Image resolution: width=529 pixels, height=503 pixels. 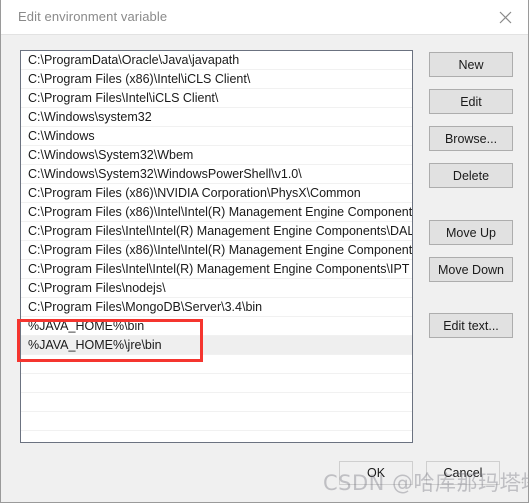 What do you see at coordinates (505, 17) in the screenshot?
I see `close-icon` at bounding box center [505, 17].